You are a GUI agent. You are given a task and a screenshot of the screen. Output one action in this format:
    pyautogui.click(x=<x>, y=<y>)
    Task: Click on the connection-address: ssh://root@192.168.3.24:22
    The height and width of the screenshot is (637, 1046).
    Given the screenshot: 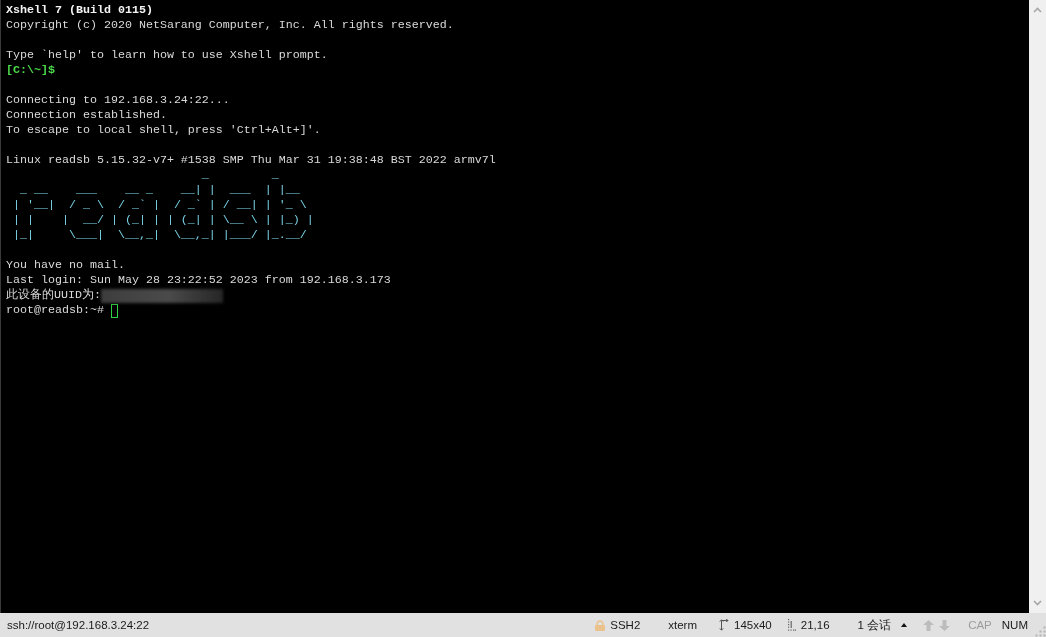 What is the action you would take?
    pyautogui.click(x=78, y=625)
    